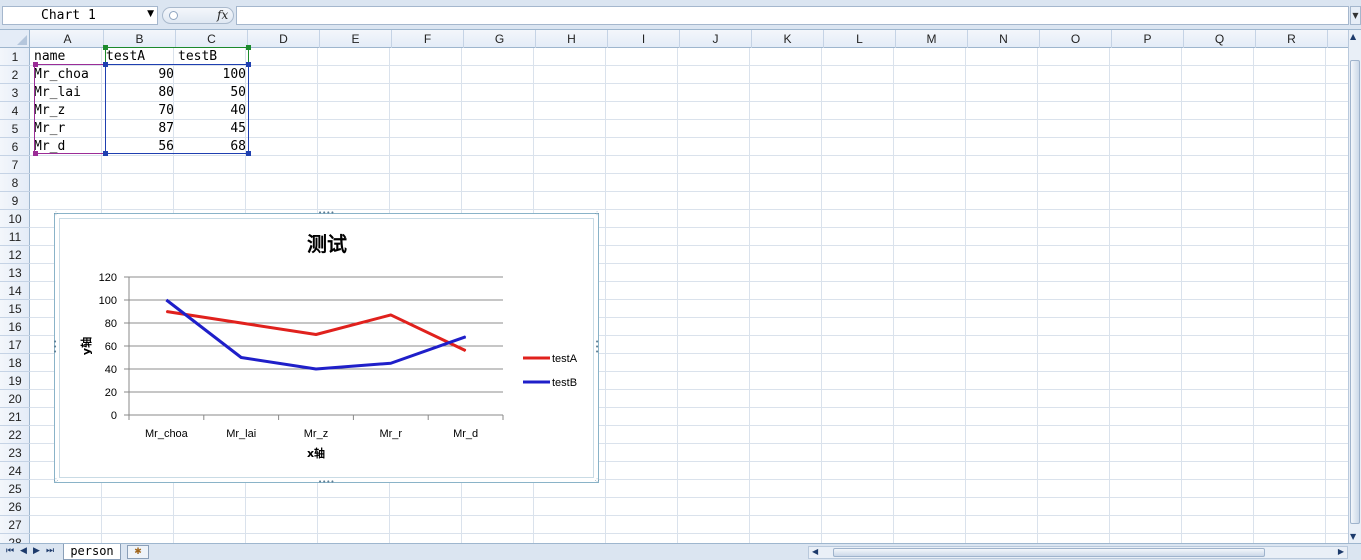  What do you see at coordinates (68, 39) in the screenshot?
I see `column-header-a: A` at bounding box center [68, 39].